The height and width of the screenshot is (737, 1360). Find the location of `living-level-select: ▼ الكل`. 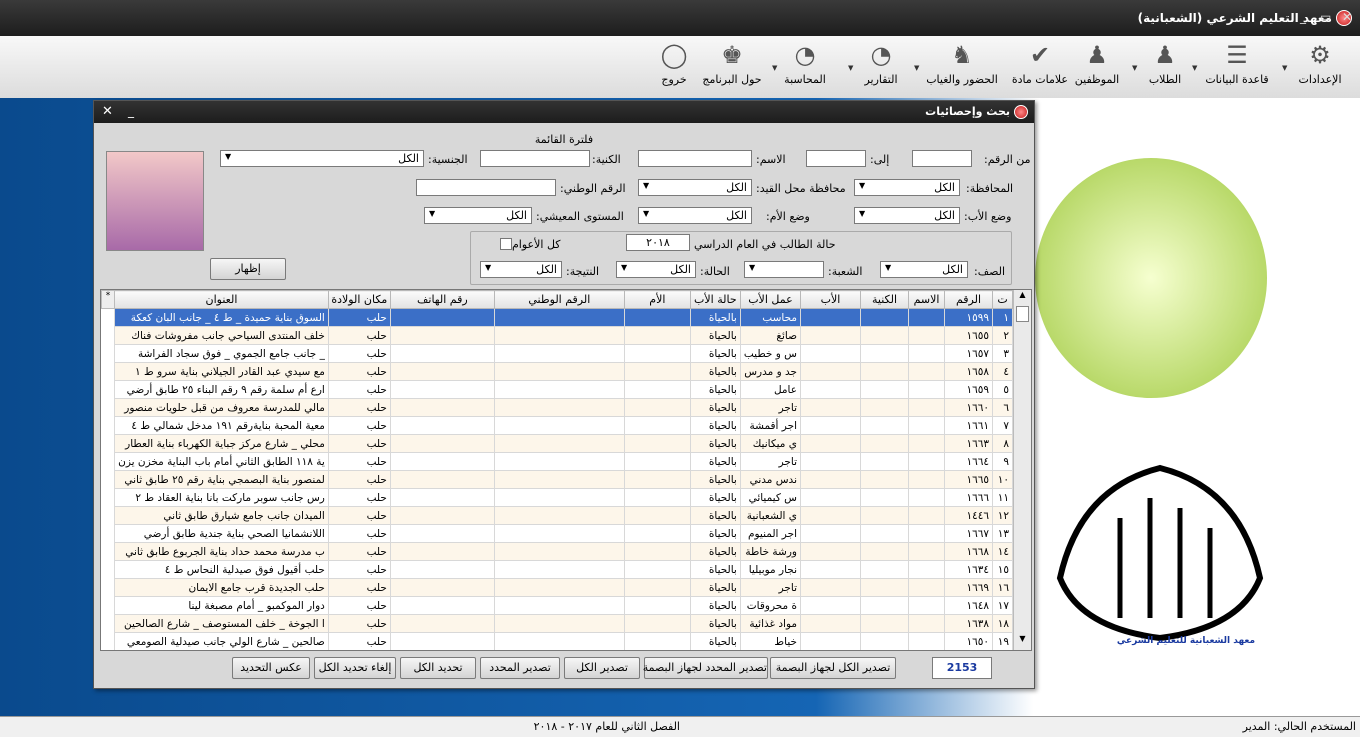

living-level-select: ▼ الكل is located at coordinates (478, 215).